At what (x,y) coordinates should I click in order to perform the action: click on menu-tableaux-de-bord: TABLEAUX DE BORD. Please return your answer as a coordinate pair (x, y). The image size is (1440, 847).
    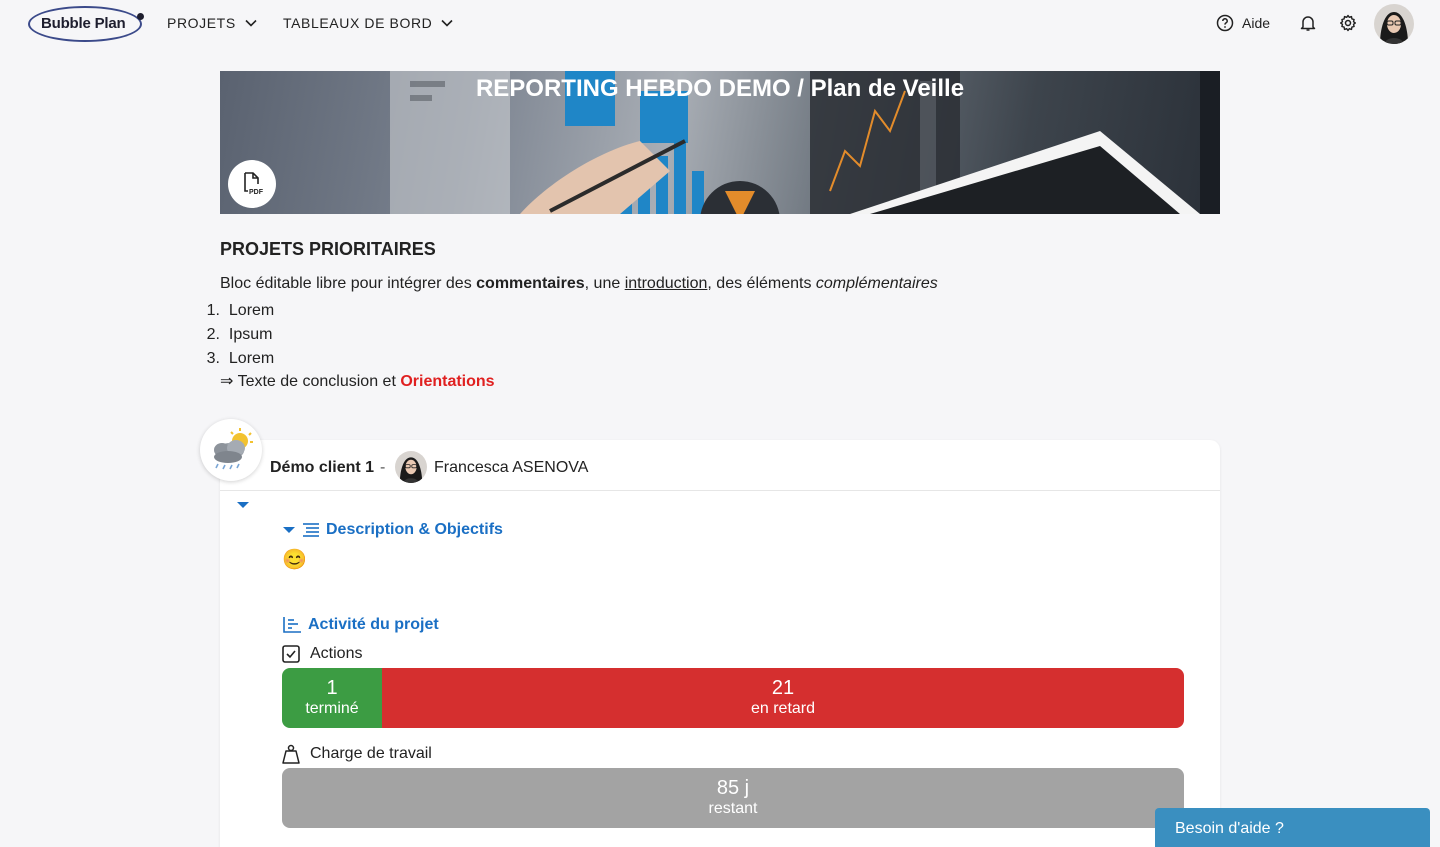
    Looking at the image, I should click on (368, 23).